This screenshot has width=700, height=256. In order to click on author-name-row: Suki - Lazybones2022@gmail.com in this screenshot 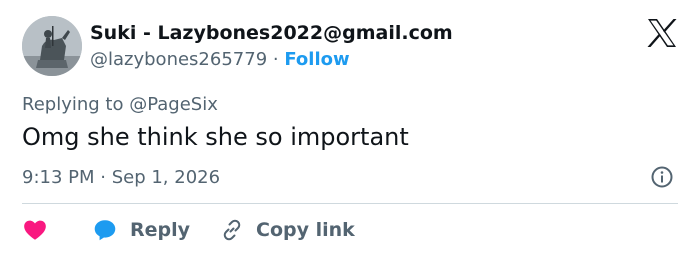, I will do `click(271, 34)`.